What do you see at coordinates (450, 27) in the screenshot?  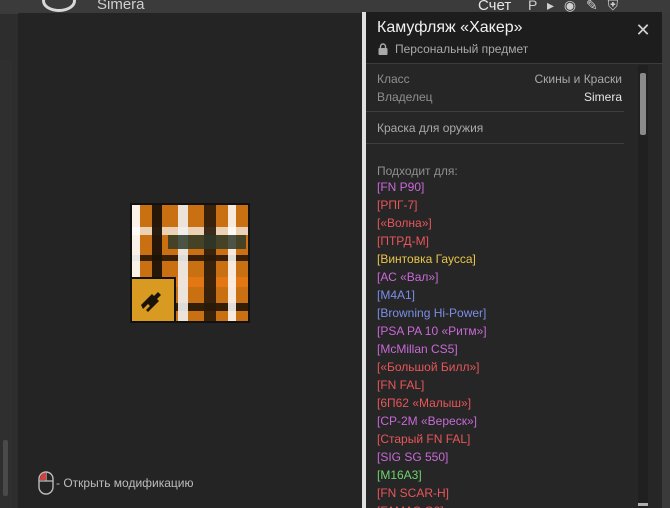 I see `item-title: Камуфляж «Хакер»` at bounding box center [450, 27].